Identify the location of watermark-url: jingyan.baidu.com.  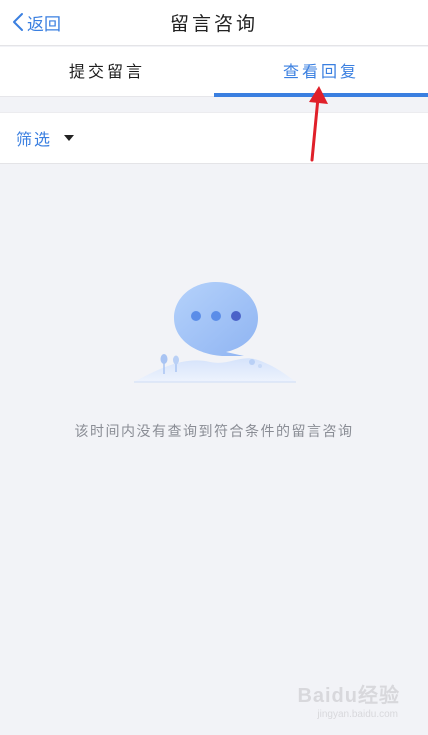
(357, 714).